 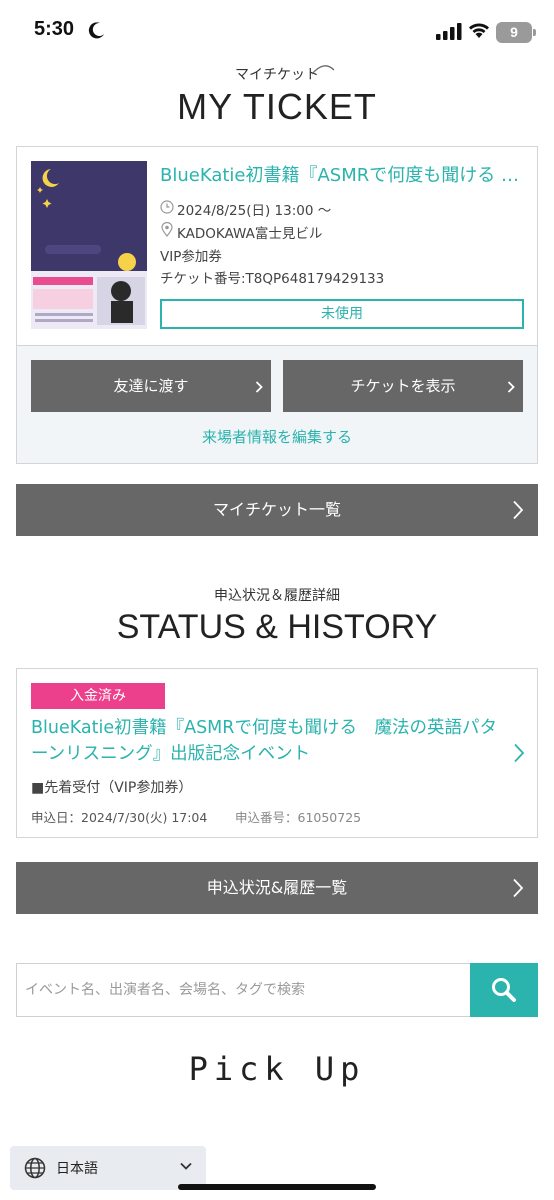 I want to click on status-bar: 5:30 9, so click(x=277, y=33).